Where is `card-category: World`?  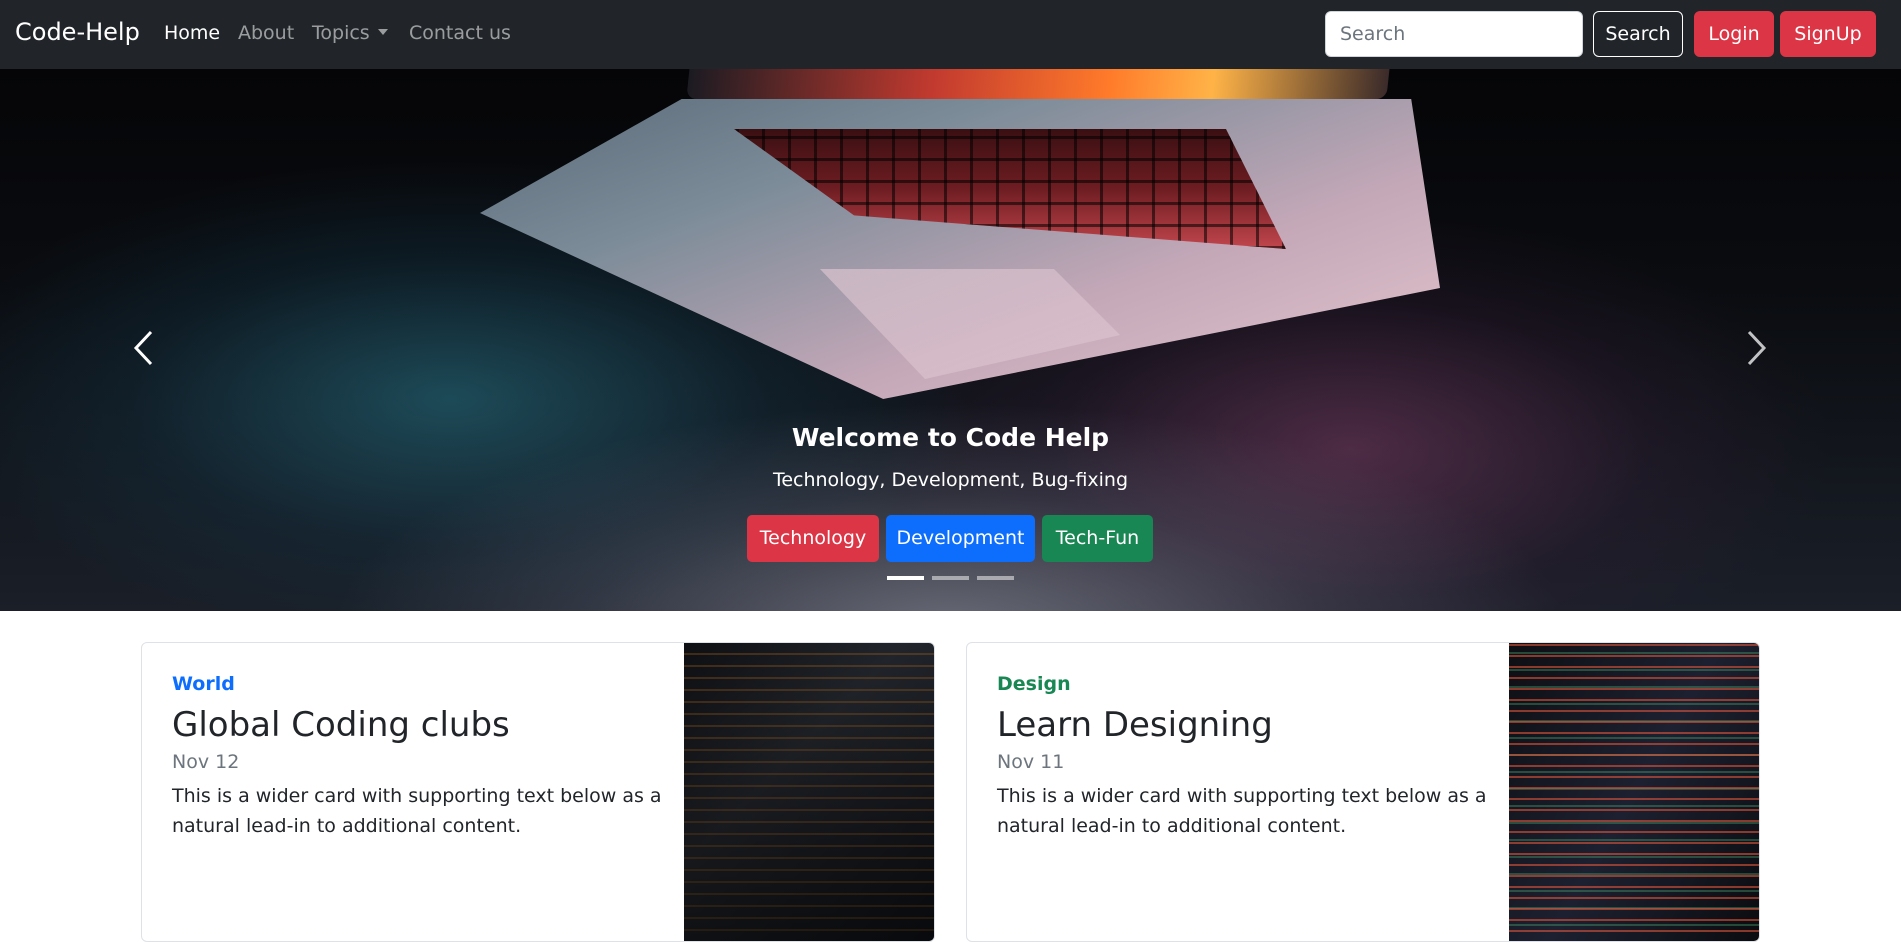
card-category: World is located at coordinates (203, 684).